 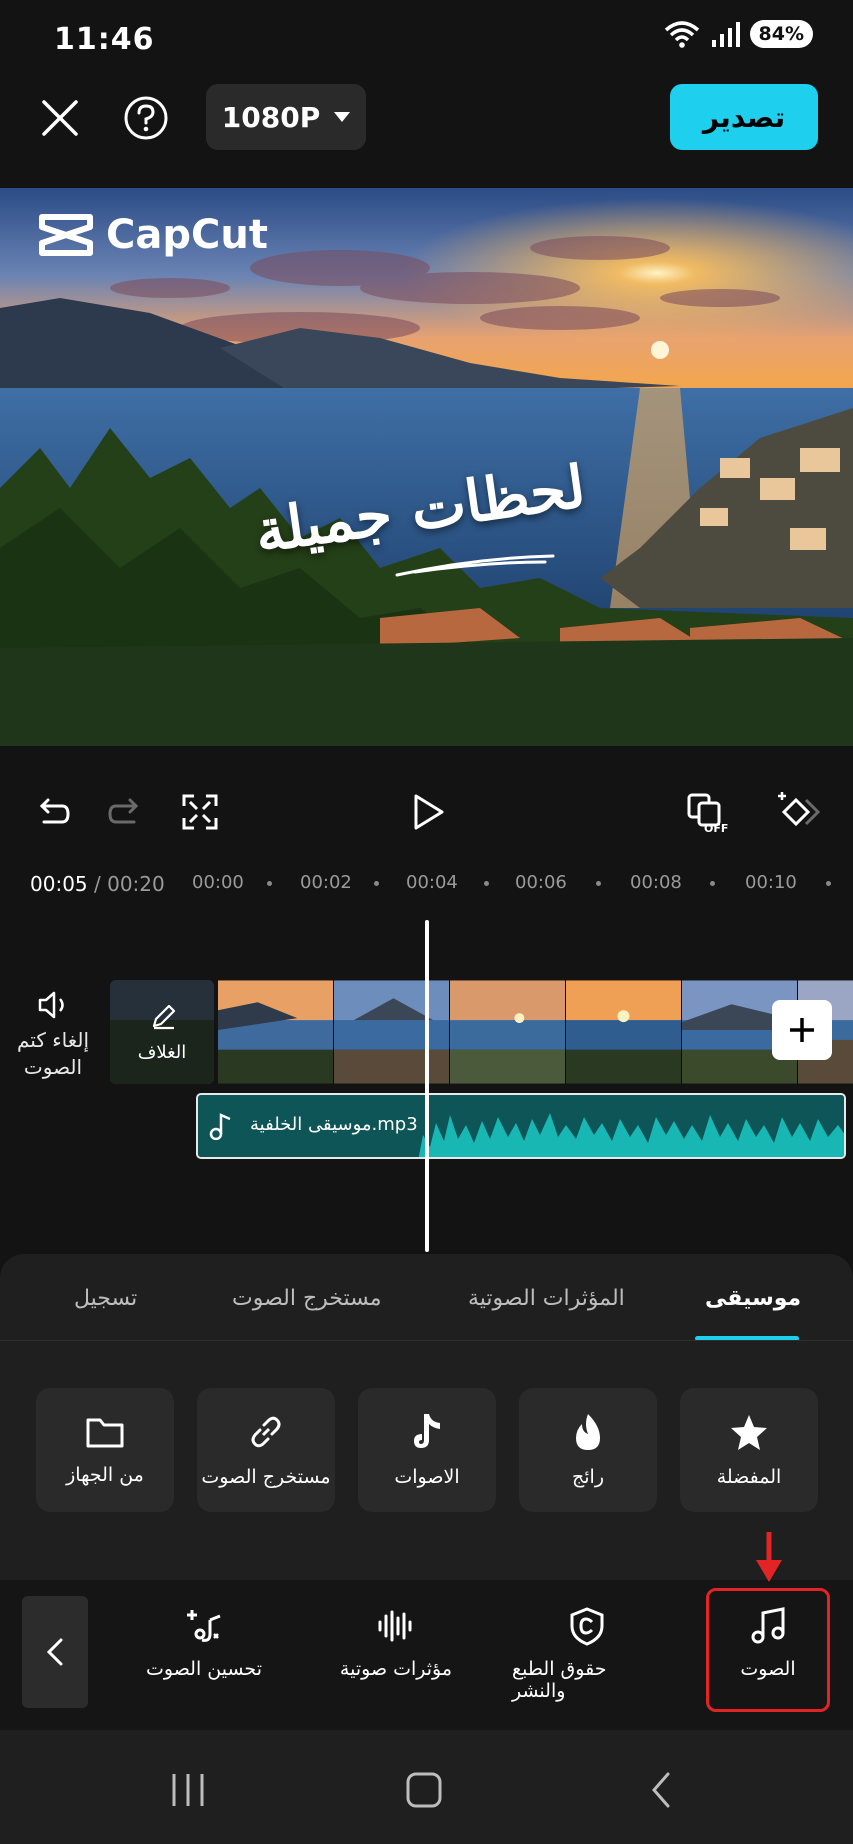 I want to click on ruler-tick-label: 00:00, so click(x=218, y=882).